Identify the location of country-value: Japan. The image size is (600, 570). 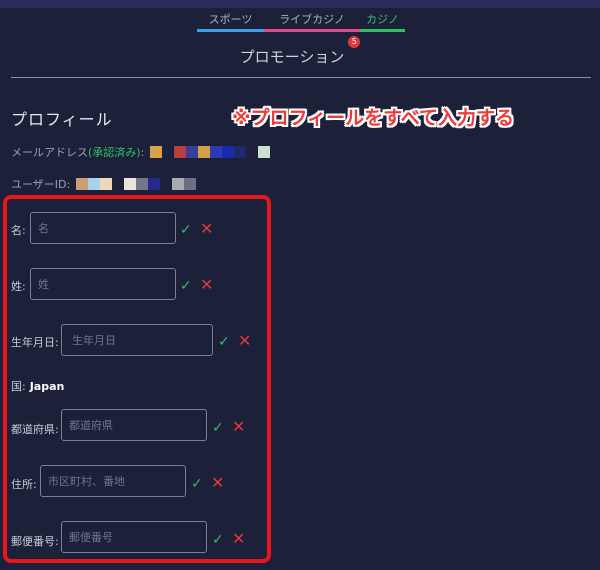
(47, 386).